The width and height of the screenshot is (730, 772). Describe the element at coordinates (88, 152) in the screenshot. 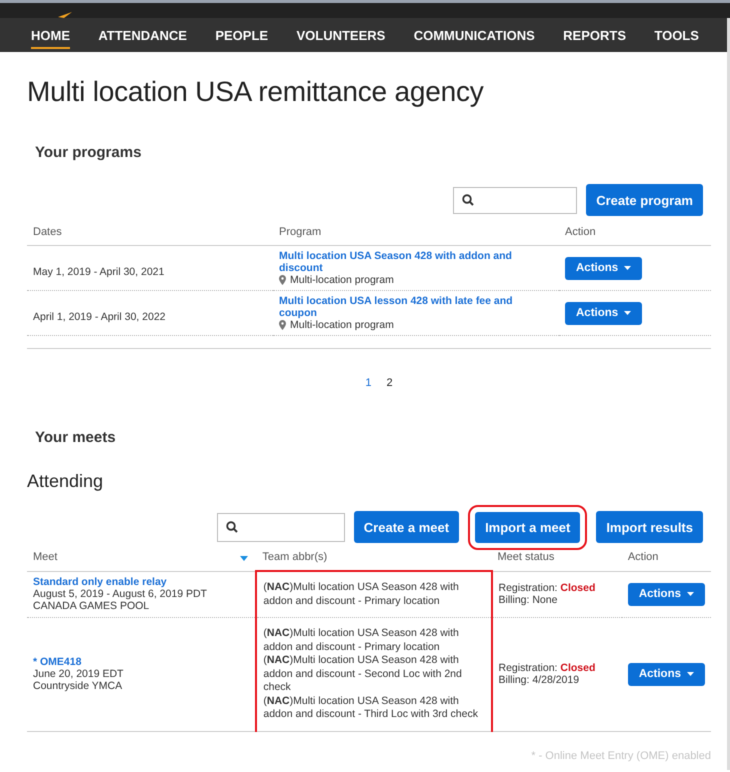

I see `section-heading: Your programs` at that location.